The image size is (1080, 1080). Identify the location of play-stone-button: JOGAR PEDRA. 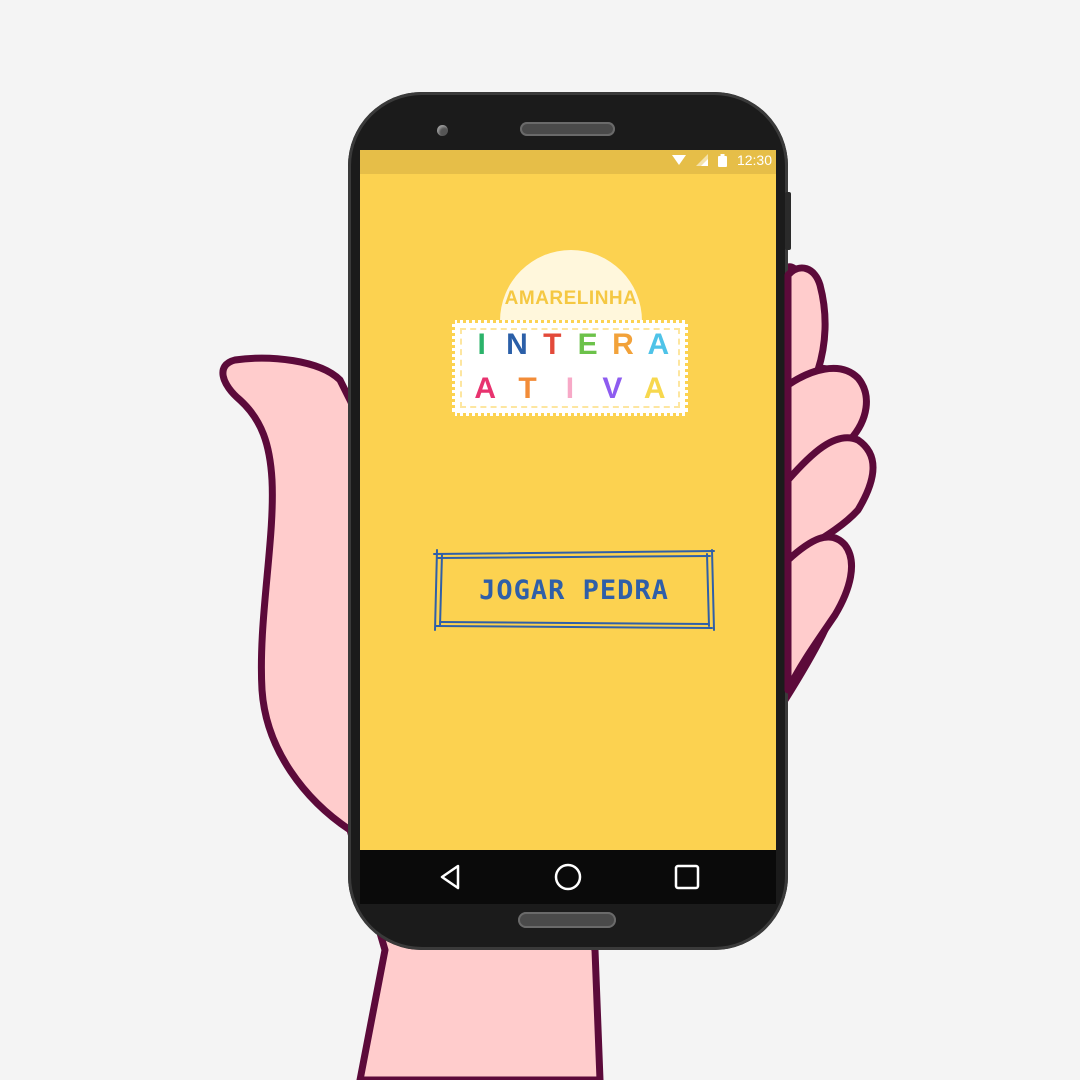
(574, 590).